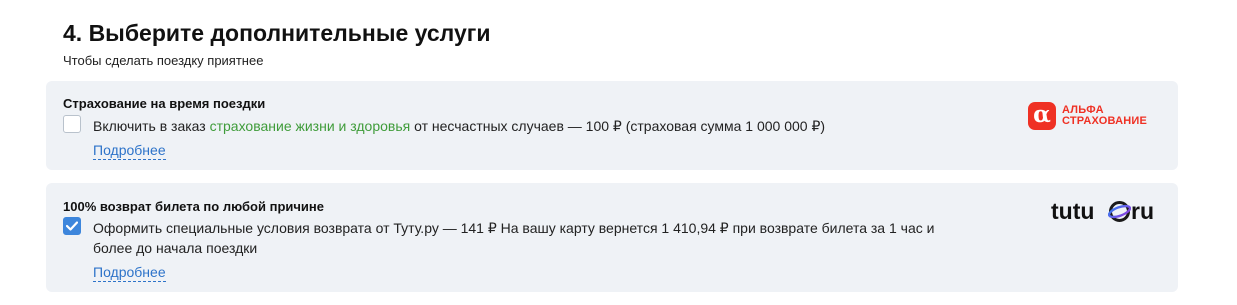 The height and width of the screenshot is (305, 1237). I want to click on insurance-checkbox, so click(72, 124).